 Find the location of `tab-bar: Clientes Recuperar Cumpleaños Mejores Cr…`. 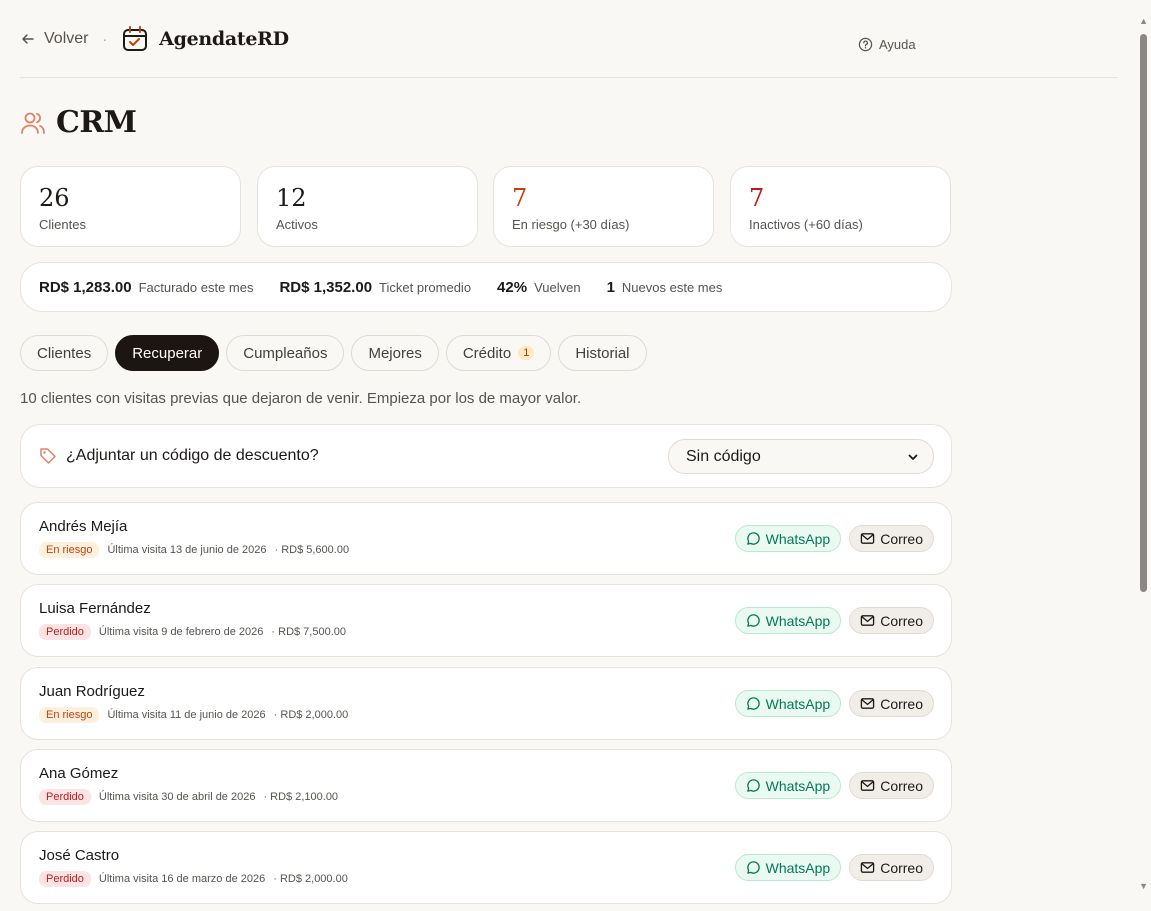

tab-bar: Clientes Recuperar Cumpleaños Mejores Cr… is located at coordinates (333, 353).